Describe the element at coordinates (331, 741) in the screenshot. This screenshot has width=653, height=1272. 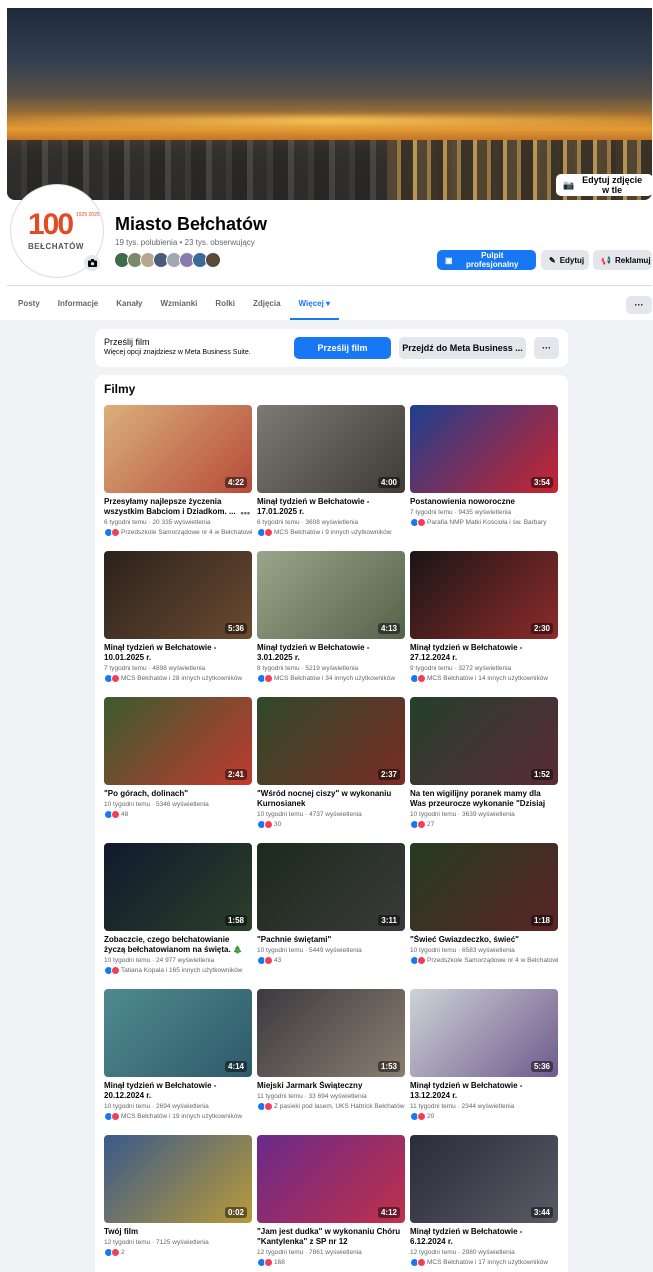
I see `video-thumbnail: 2:37` at that location.